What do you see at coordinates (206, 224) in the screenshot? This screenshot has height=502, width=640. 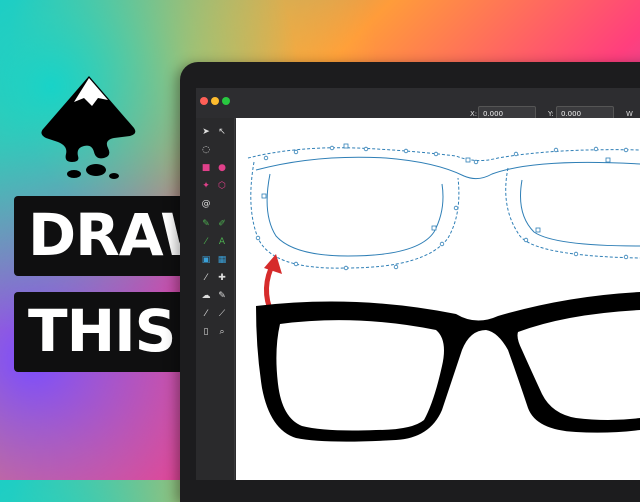 I see `pen-icon: ✎` at bounding box center [206, 224].